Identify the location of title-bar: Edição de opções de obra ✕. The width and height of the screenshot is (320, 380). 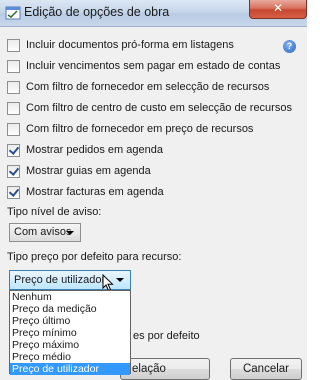
(153, 13).